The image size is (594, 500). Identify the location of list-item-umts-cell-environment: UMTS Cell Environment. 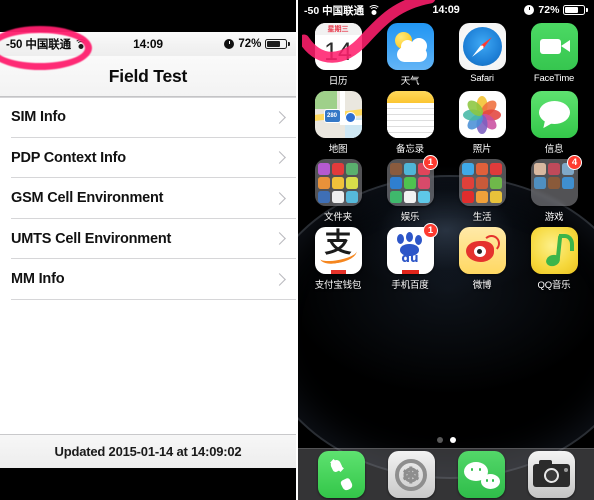
(148, 238).